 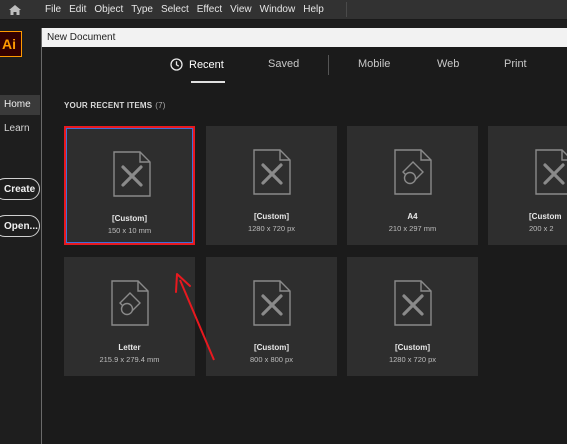 I want to click on recent-item-card: [Custom] 800 x 800 px, so click(x=271, y=316).